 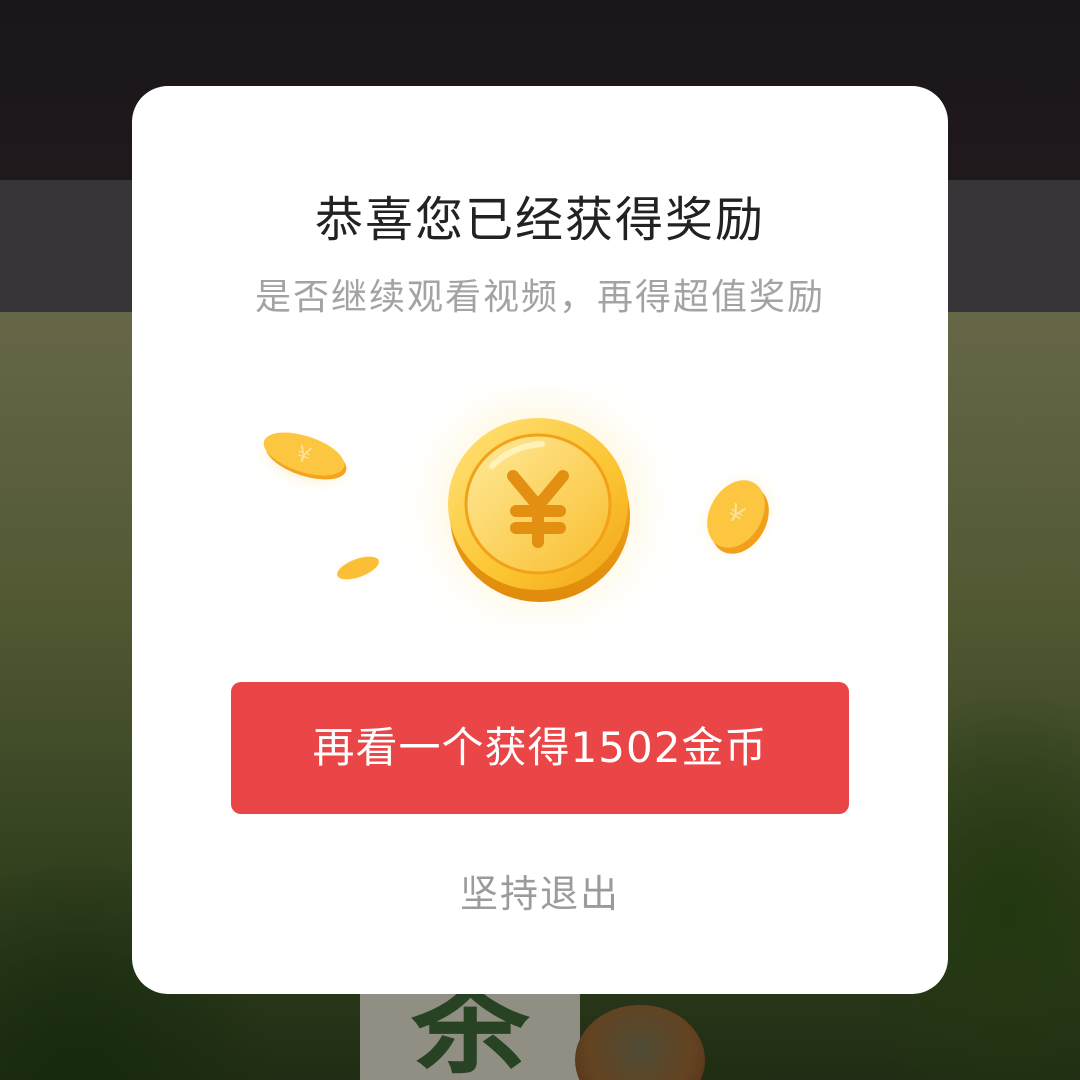 What do you see at coordinates (539, 297) in the screenshot?
I see `dialog-subtitle: 是否继续观看视频，再得超值奖励` at bounding box center [539, 297].